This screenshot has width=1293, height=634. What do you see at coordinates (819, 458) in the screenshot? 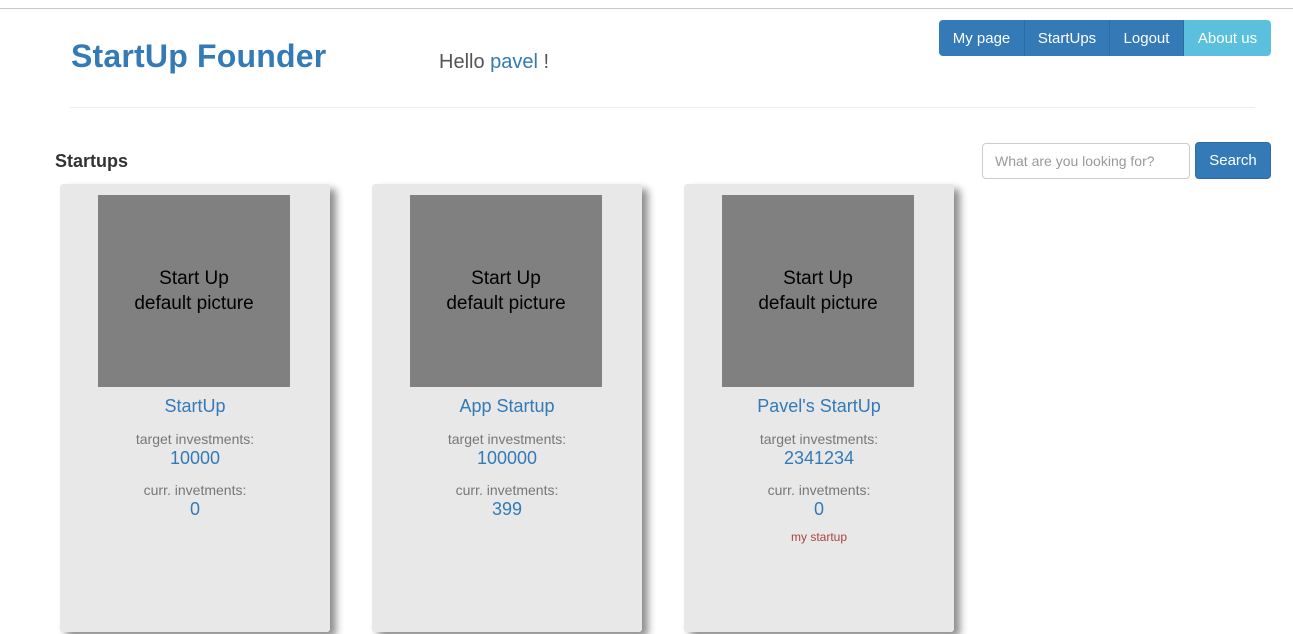
I see `target-investments-value: 2341234` at bounding box center [819, 458].